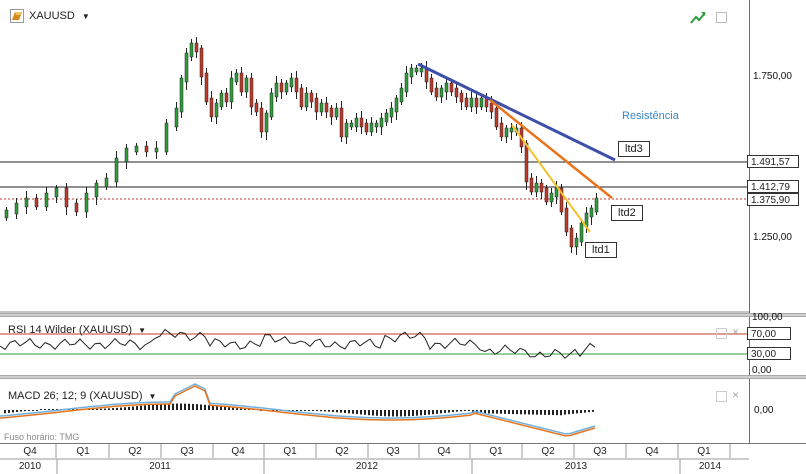 The height and width of the screenshot is (474, 806). I want to click on rsi-indicator-label: RSI 14 Wilder (XAUUSD) ▼, so click(77, 330).